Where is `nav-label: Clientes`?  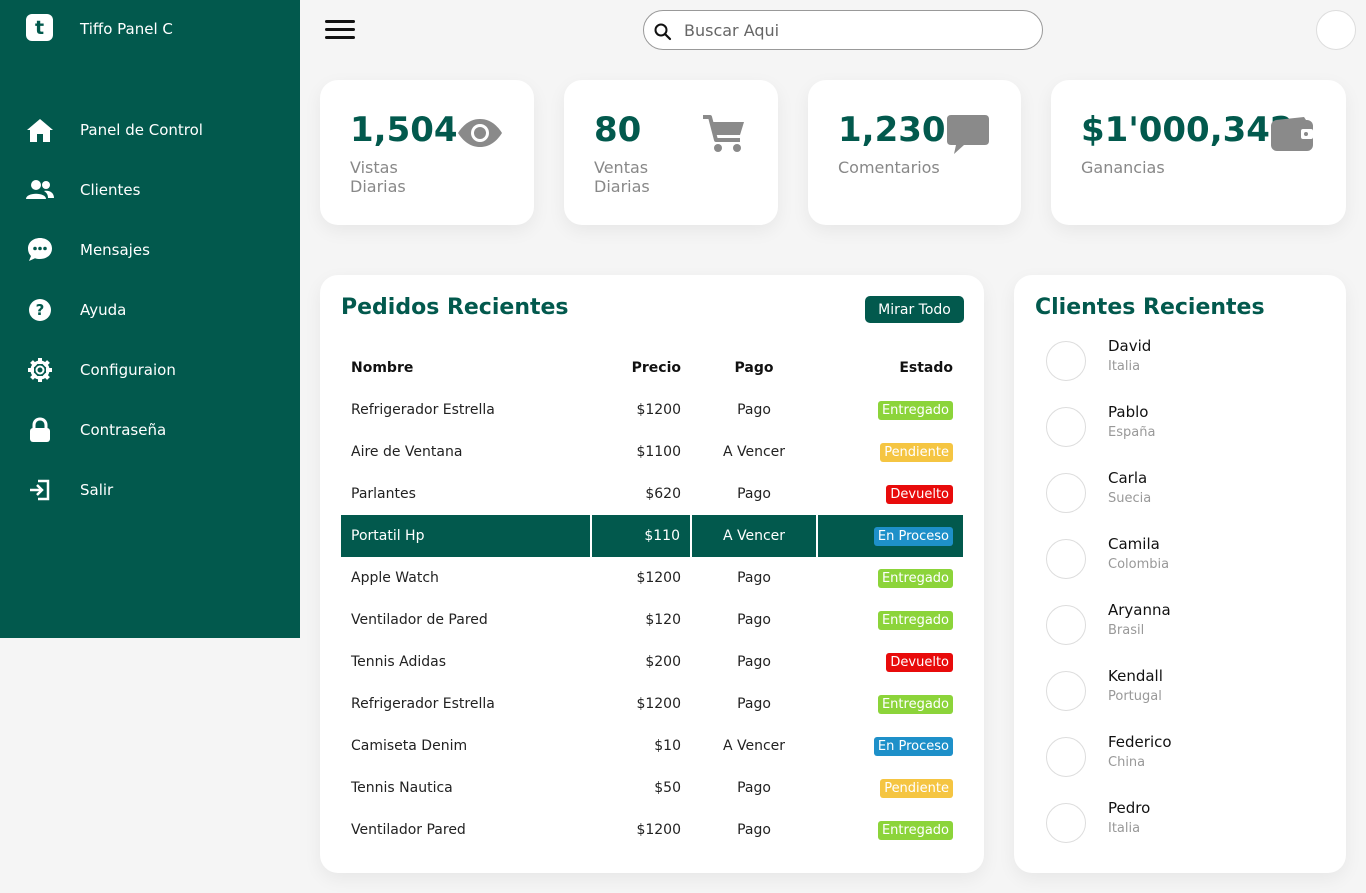 nav-label: Clientes is located at coordinates (110, 190).